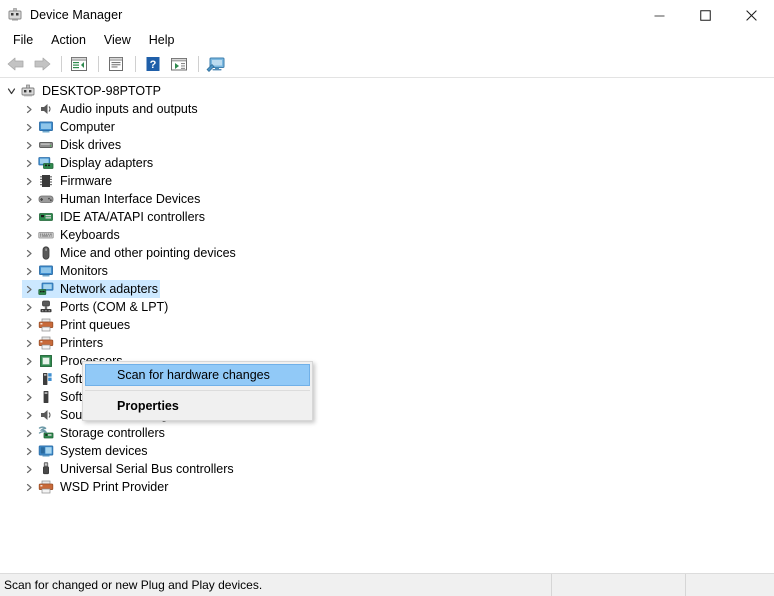 Image resolution: width=774 pixels, height=596 pixels. Describe the element at coordinates (46, 235) in the screenshot. I see `keyboard-icon` at that location.